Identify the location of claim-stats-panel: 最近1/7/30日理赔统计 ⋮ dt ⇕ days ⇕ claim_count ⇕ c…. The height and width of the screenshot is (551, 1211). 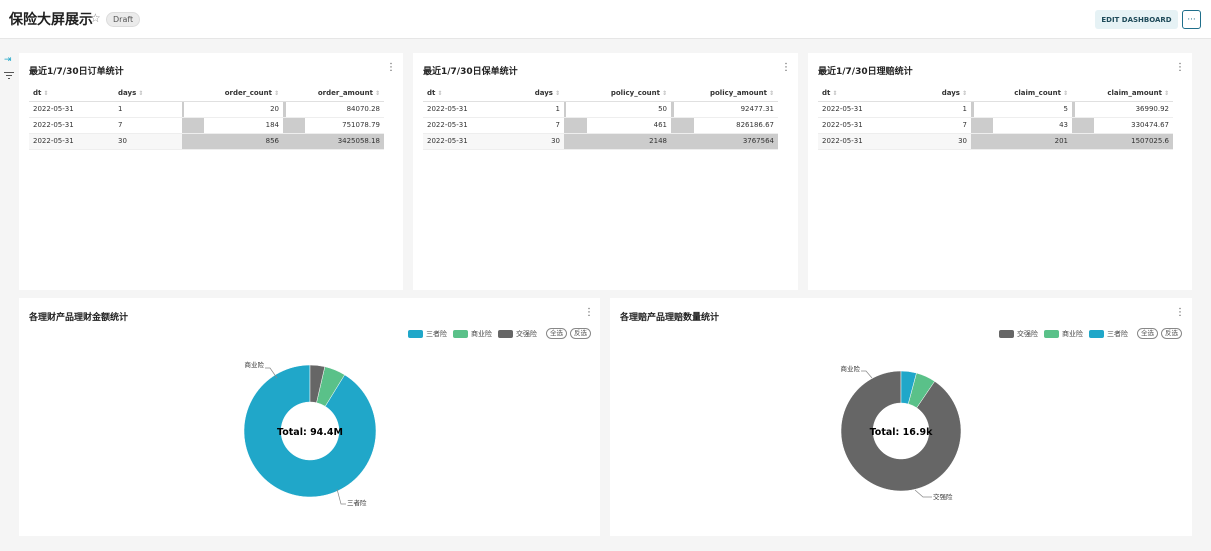
(1000, 171).